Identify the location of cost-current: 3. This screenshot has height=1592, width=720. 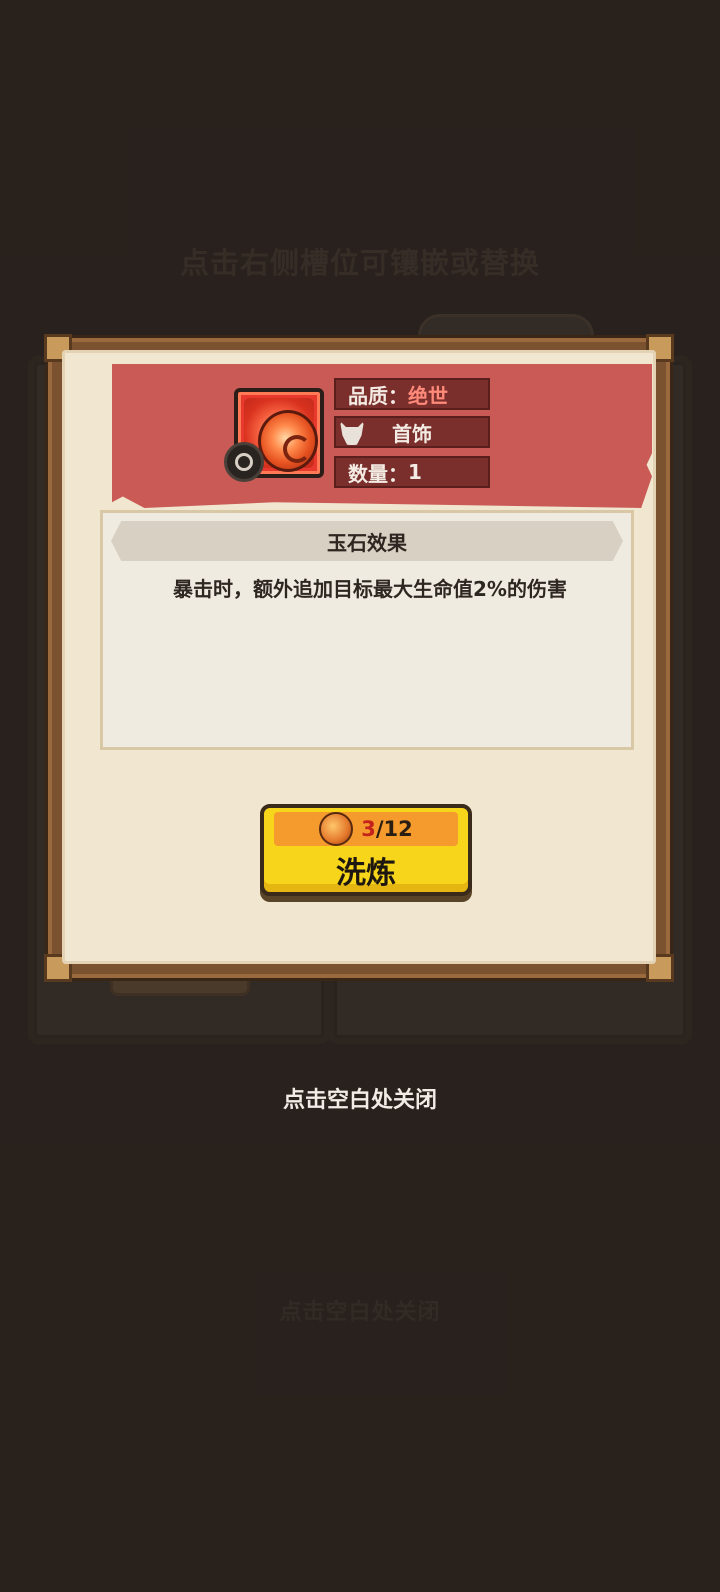
(368, 829).